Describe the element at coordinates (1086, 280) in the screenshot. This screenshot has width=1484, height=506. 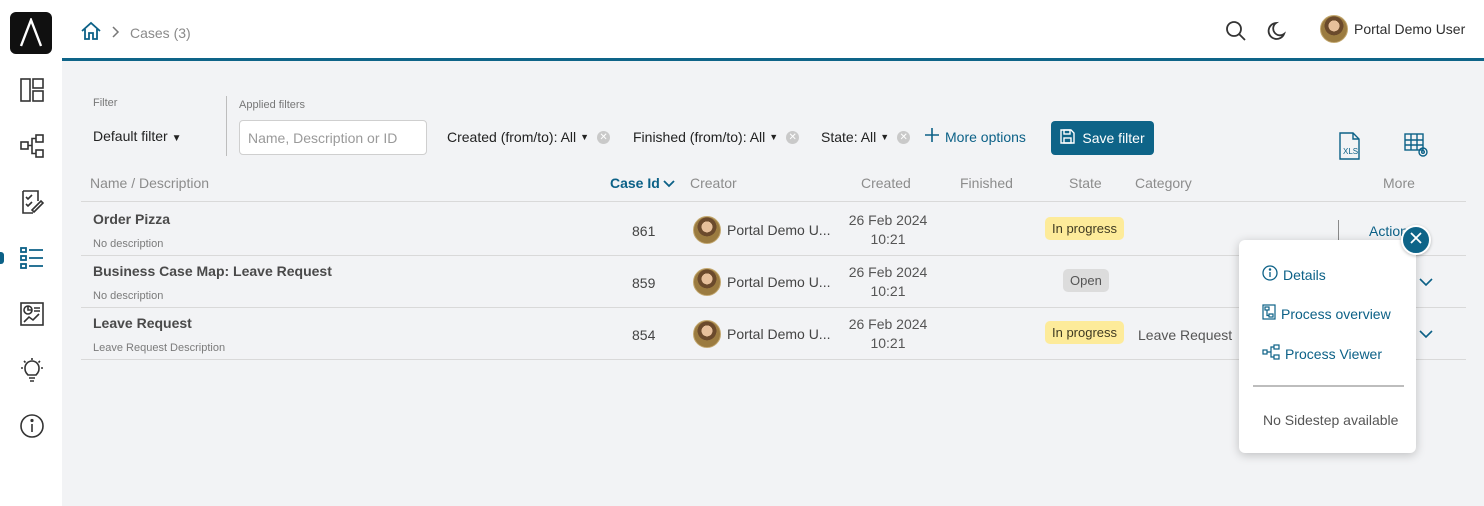
I see `status-badge: Open` at that location.